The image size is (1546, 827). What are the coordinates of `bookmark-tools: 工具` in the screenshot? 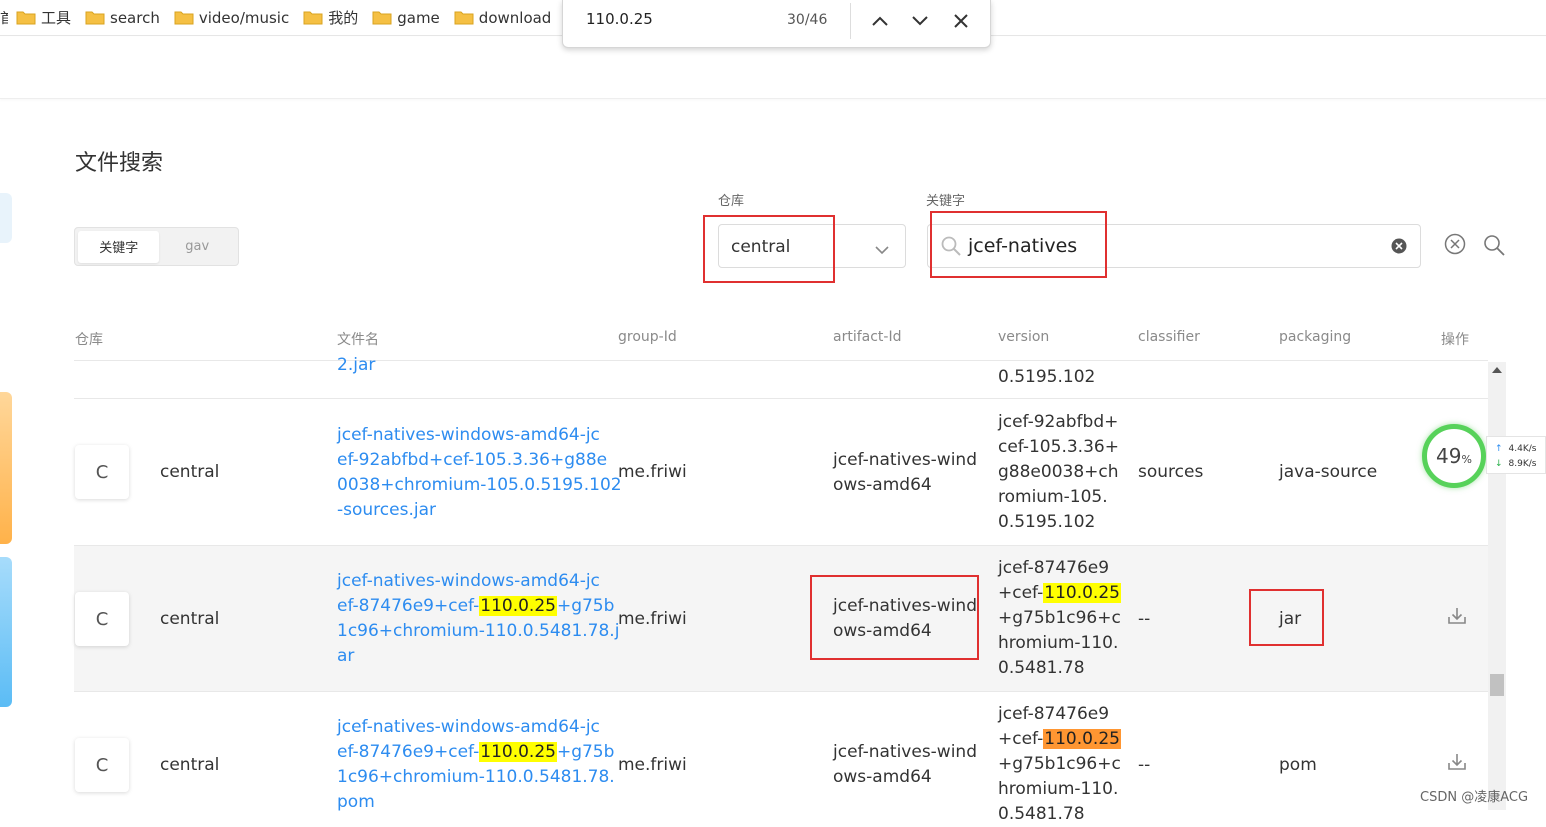 It's located at (43, 17).